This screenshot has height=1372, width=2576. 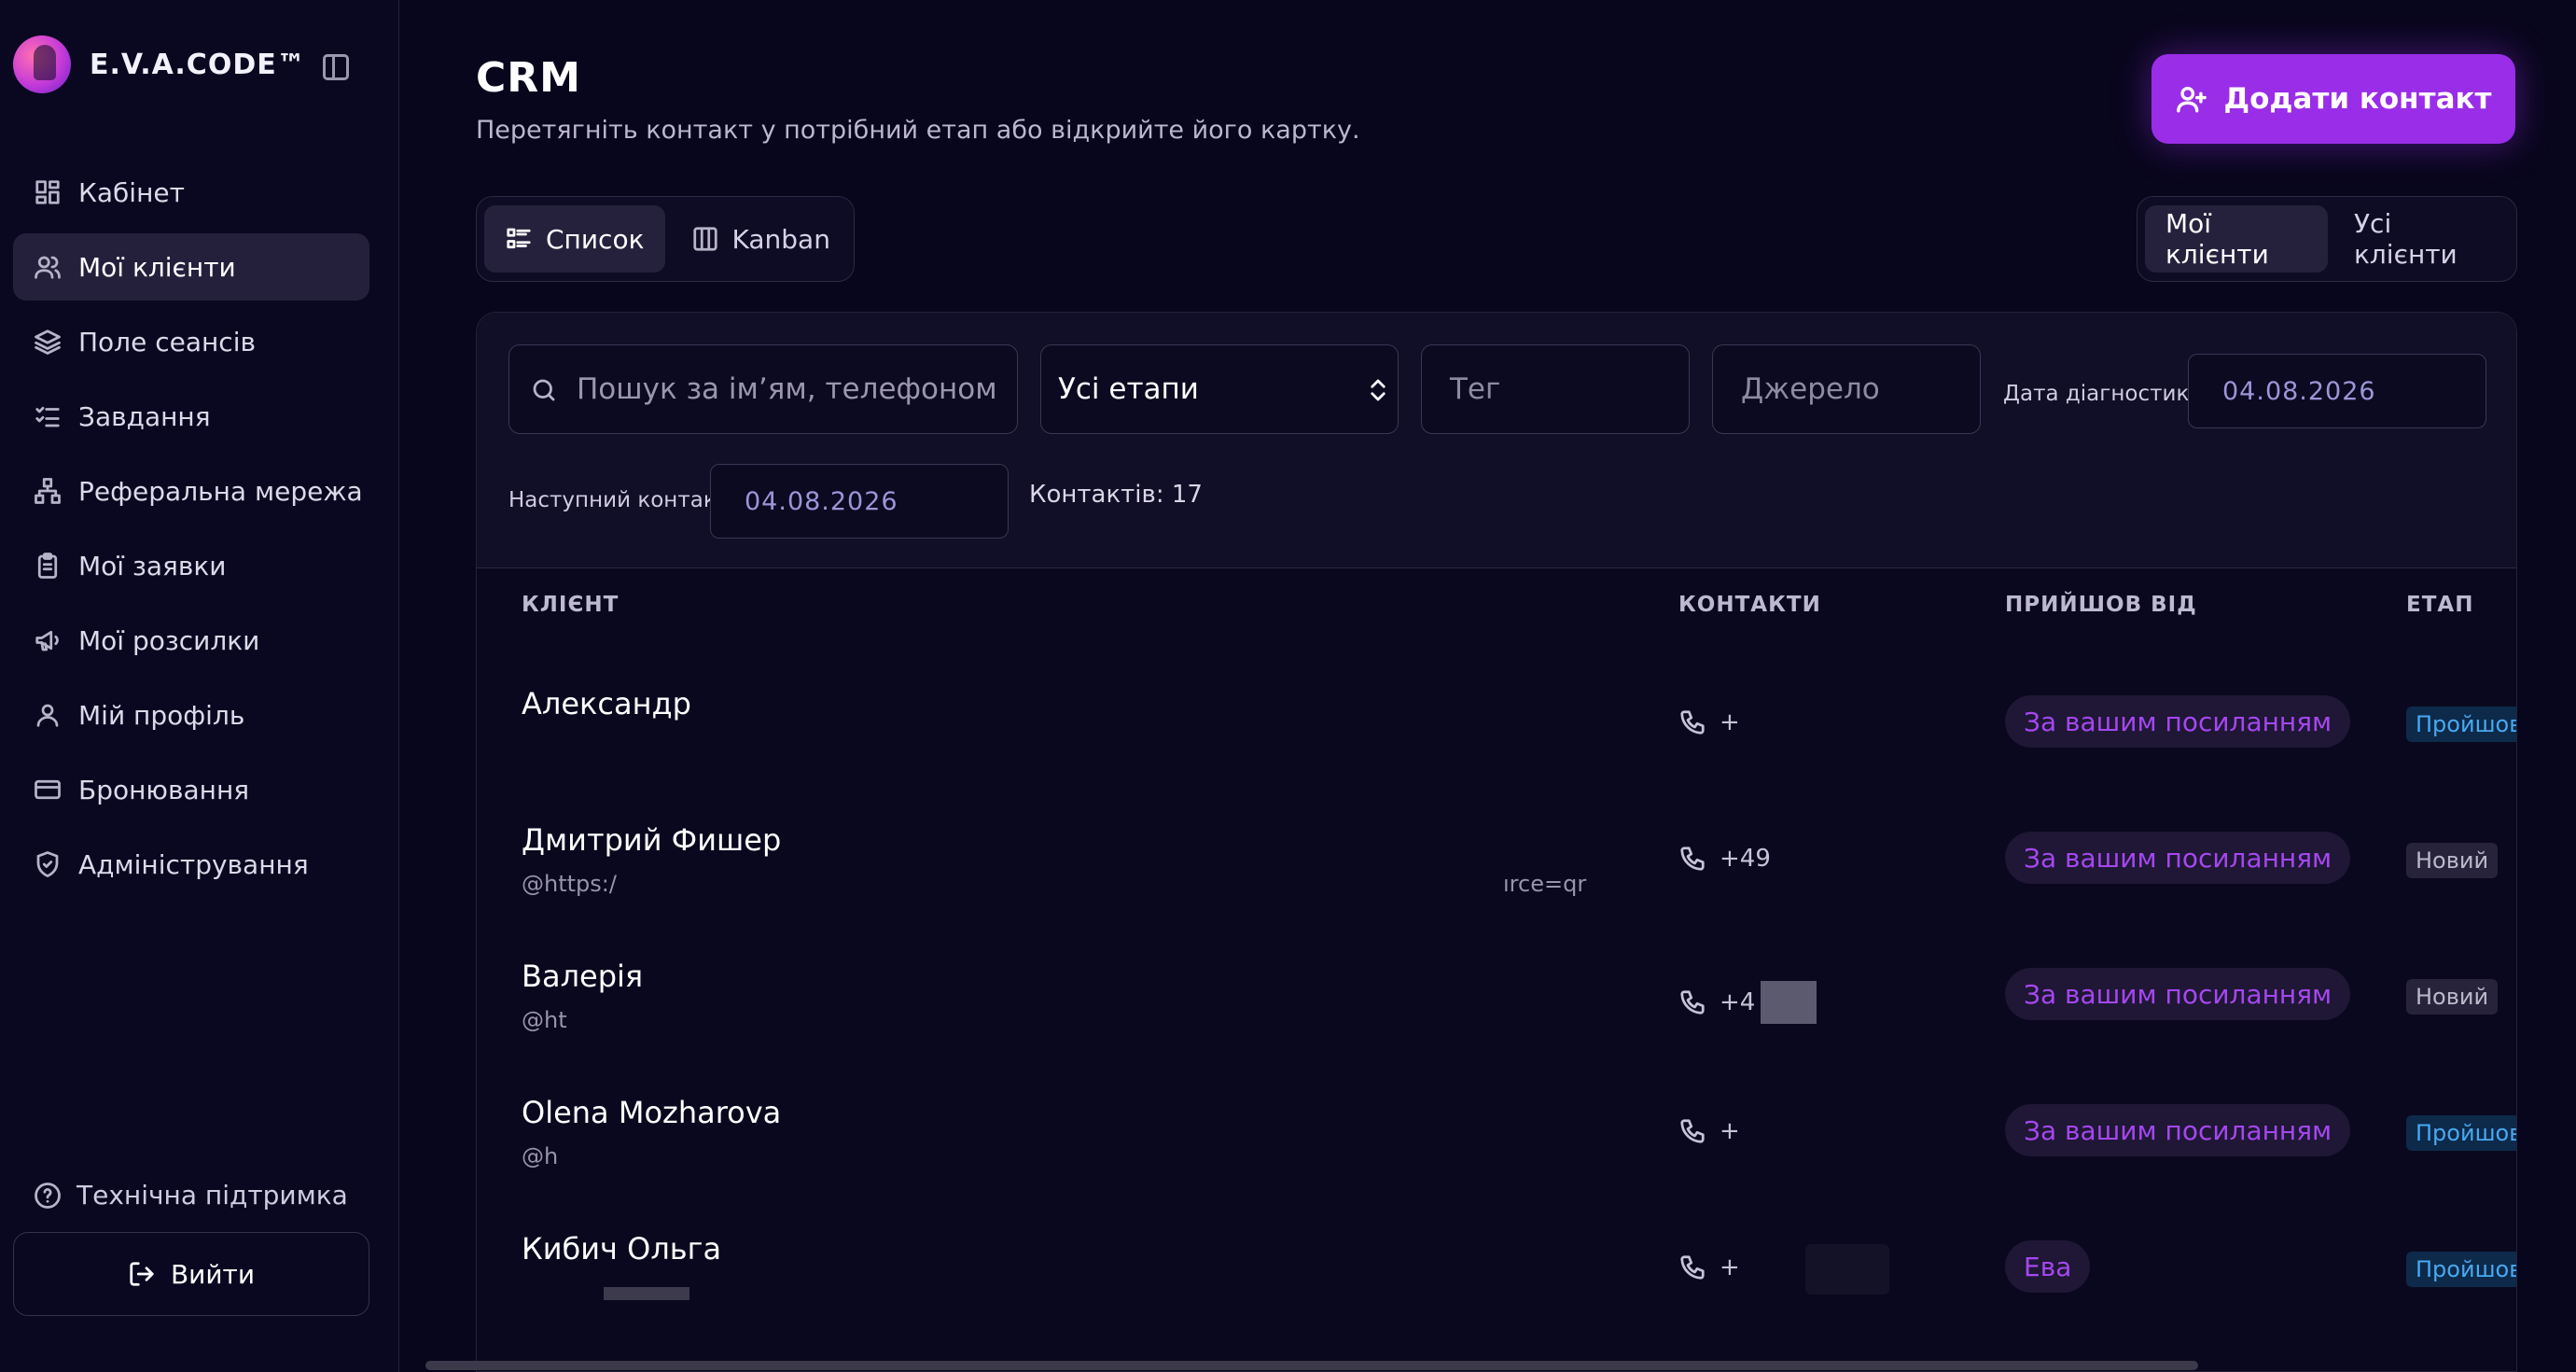 What do you see at coordinates (48, 416) in the screenshot?
I see `tasks-icon` at bounding box center [48, 416].